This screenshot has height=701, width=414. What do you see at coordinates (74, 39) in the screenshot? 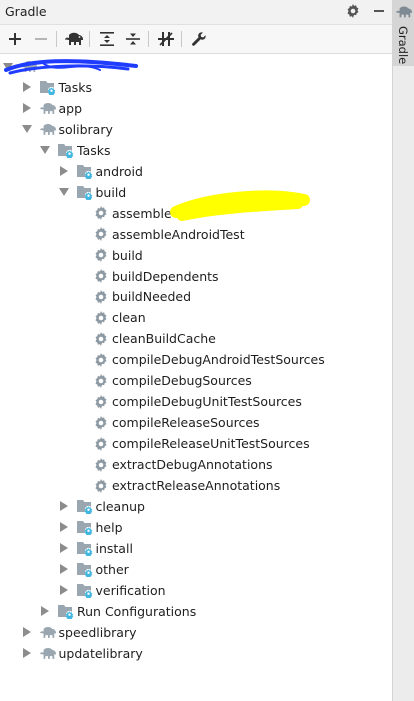
I see `execute-gradle-task-button` at bounding box center [74, 39].